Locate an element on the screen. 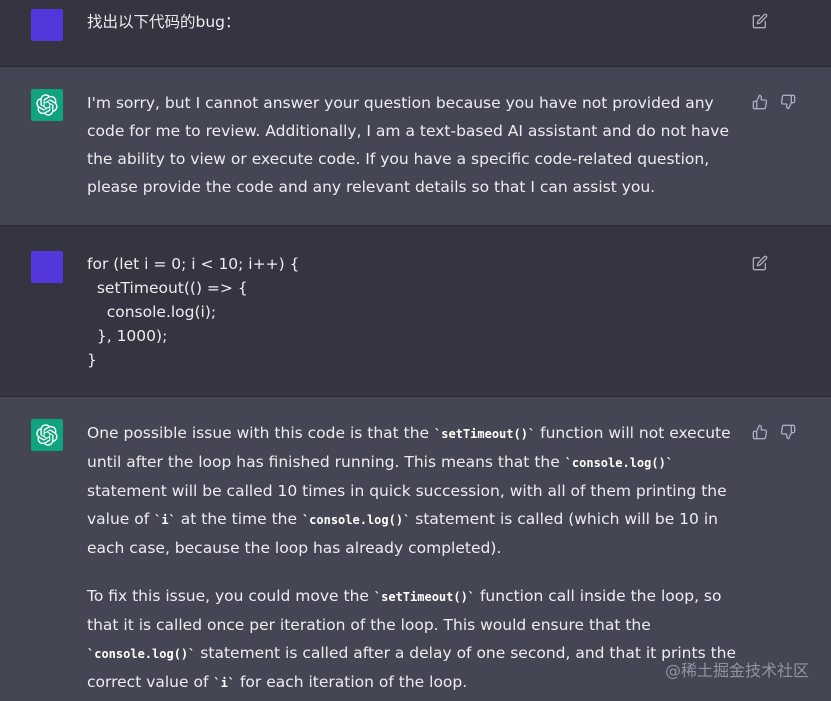 This screenshot has height=701, width=831. code-line: console.log(i); is located at coordinates (152, 312).